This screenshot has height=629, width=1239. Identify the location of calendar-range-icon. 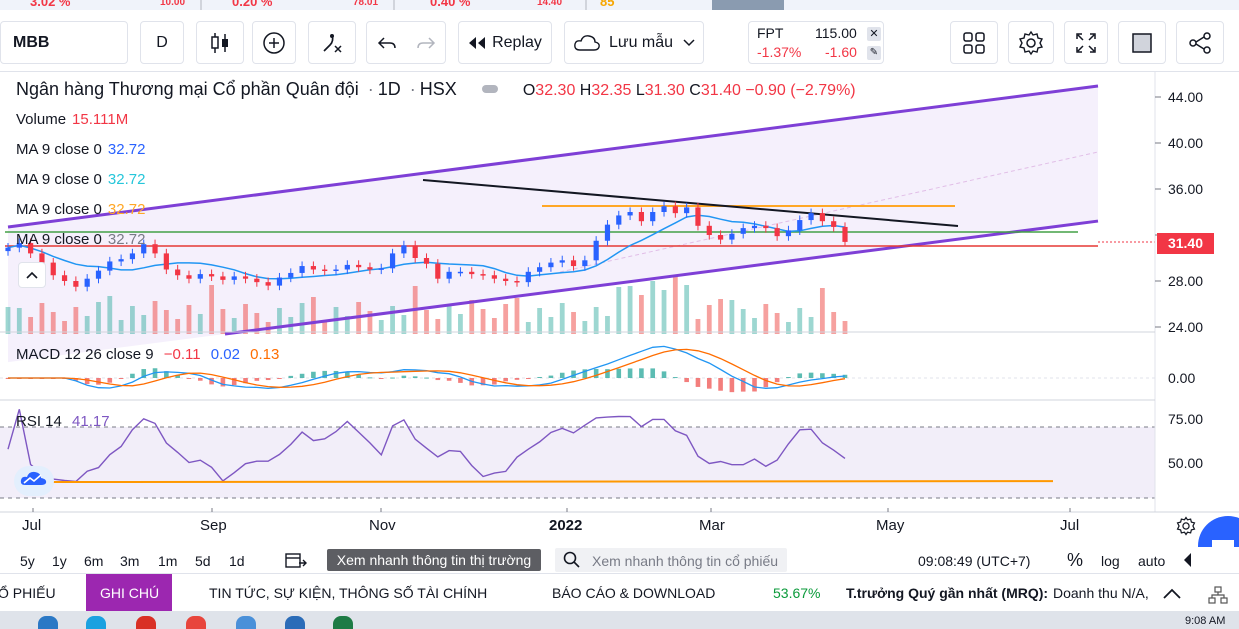
(296, 561).